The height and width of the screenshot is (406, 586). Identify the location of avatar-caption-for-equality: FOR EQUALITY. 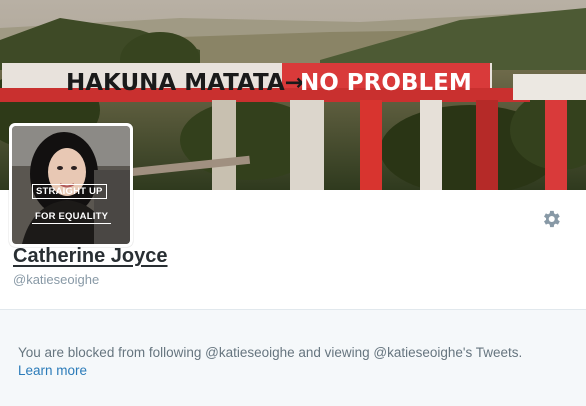
(72, 217).